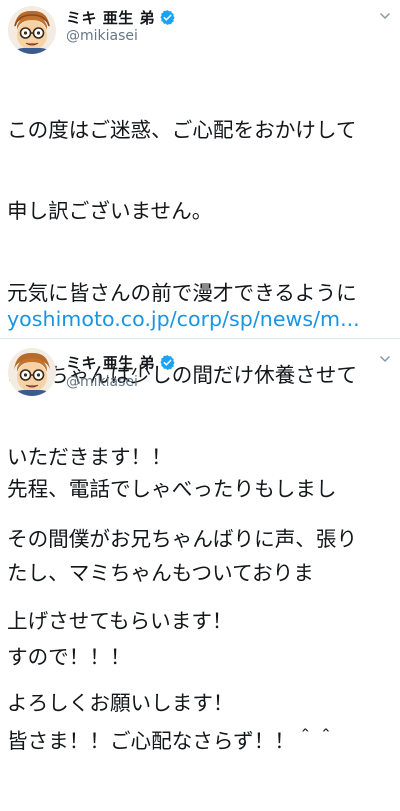 Image resolution: width=400 pixels, height=811 pixels. Describe the element at coordinates (69, 657) in the screenshot. I see `tweet-text-line: すので！！！` at that location.